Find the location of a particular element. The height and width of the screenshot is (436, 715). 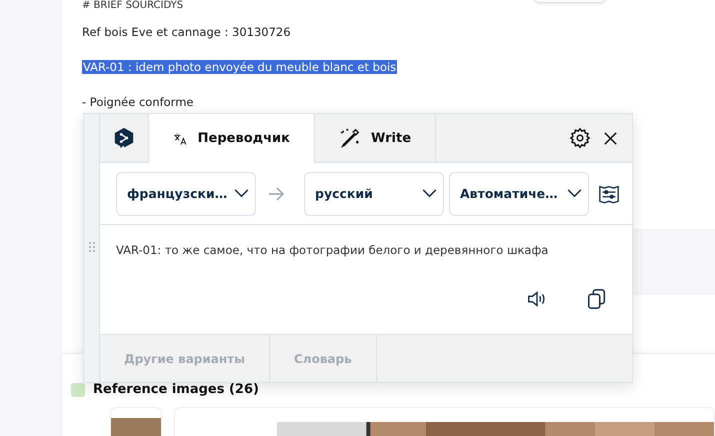

text-line: - Poignée conforme is located at coordinates (138, 102).